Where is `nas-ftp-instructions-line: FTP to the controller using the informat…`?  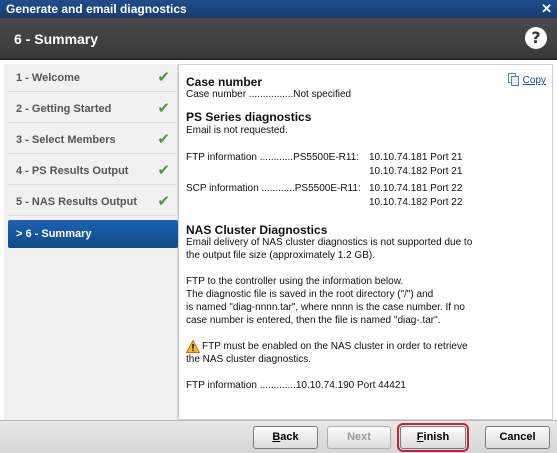 nas-ftp-instructions-line: FTP to the controller using the informat… is located at coordinates (295, 281).